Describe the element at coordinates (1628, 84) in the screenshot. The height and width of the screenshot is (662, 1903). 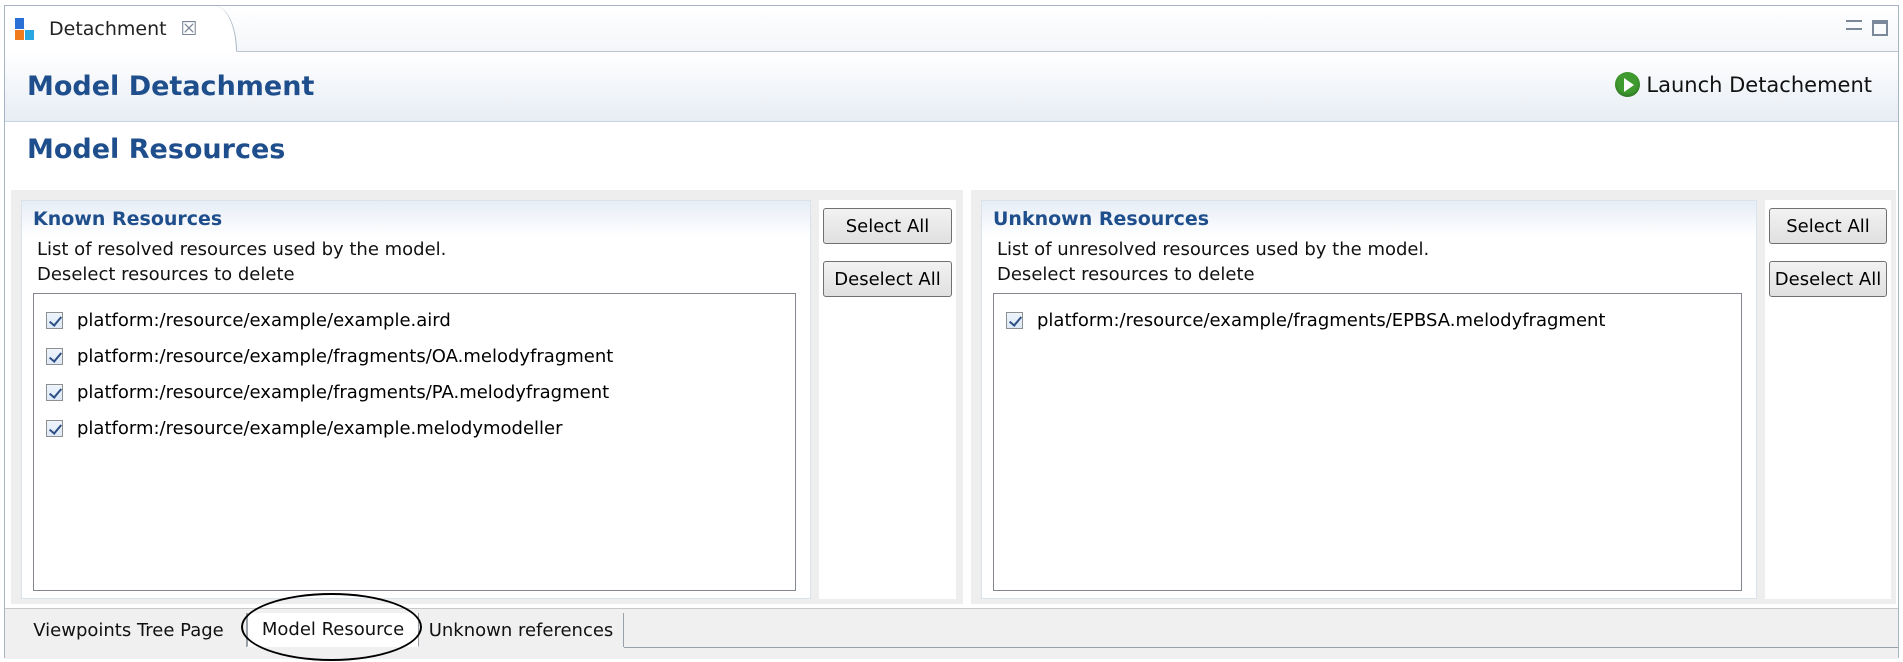
I see `play-icon` at that location.